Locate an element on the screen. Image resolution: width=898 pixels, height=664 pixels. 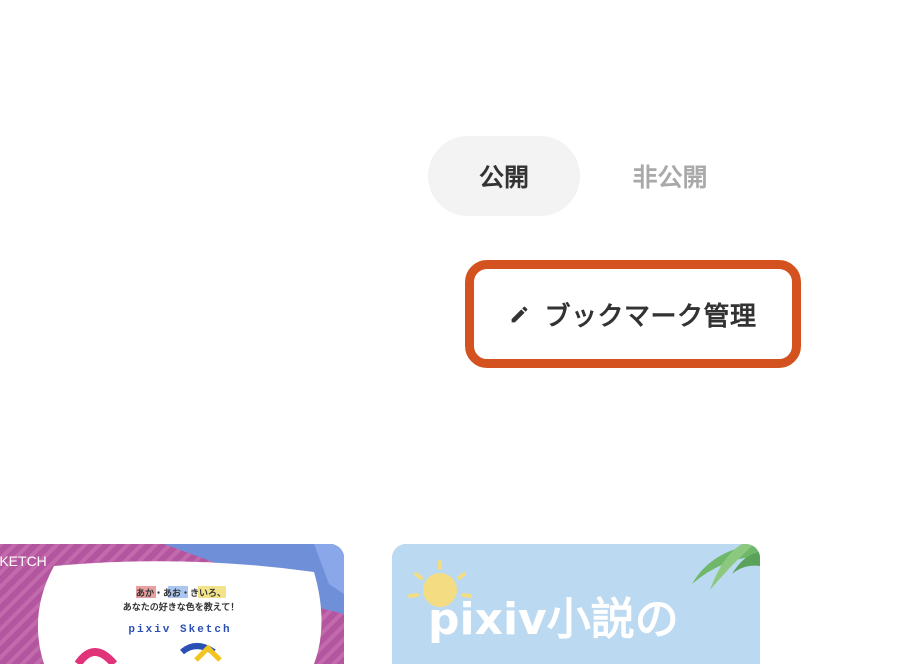
sketch-subtitle-2: あなたの好きな色を教えて！ is located at coordinates (181, 607).